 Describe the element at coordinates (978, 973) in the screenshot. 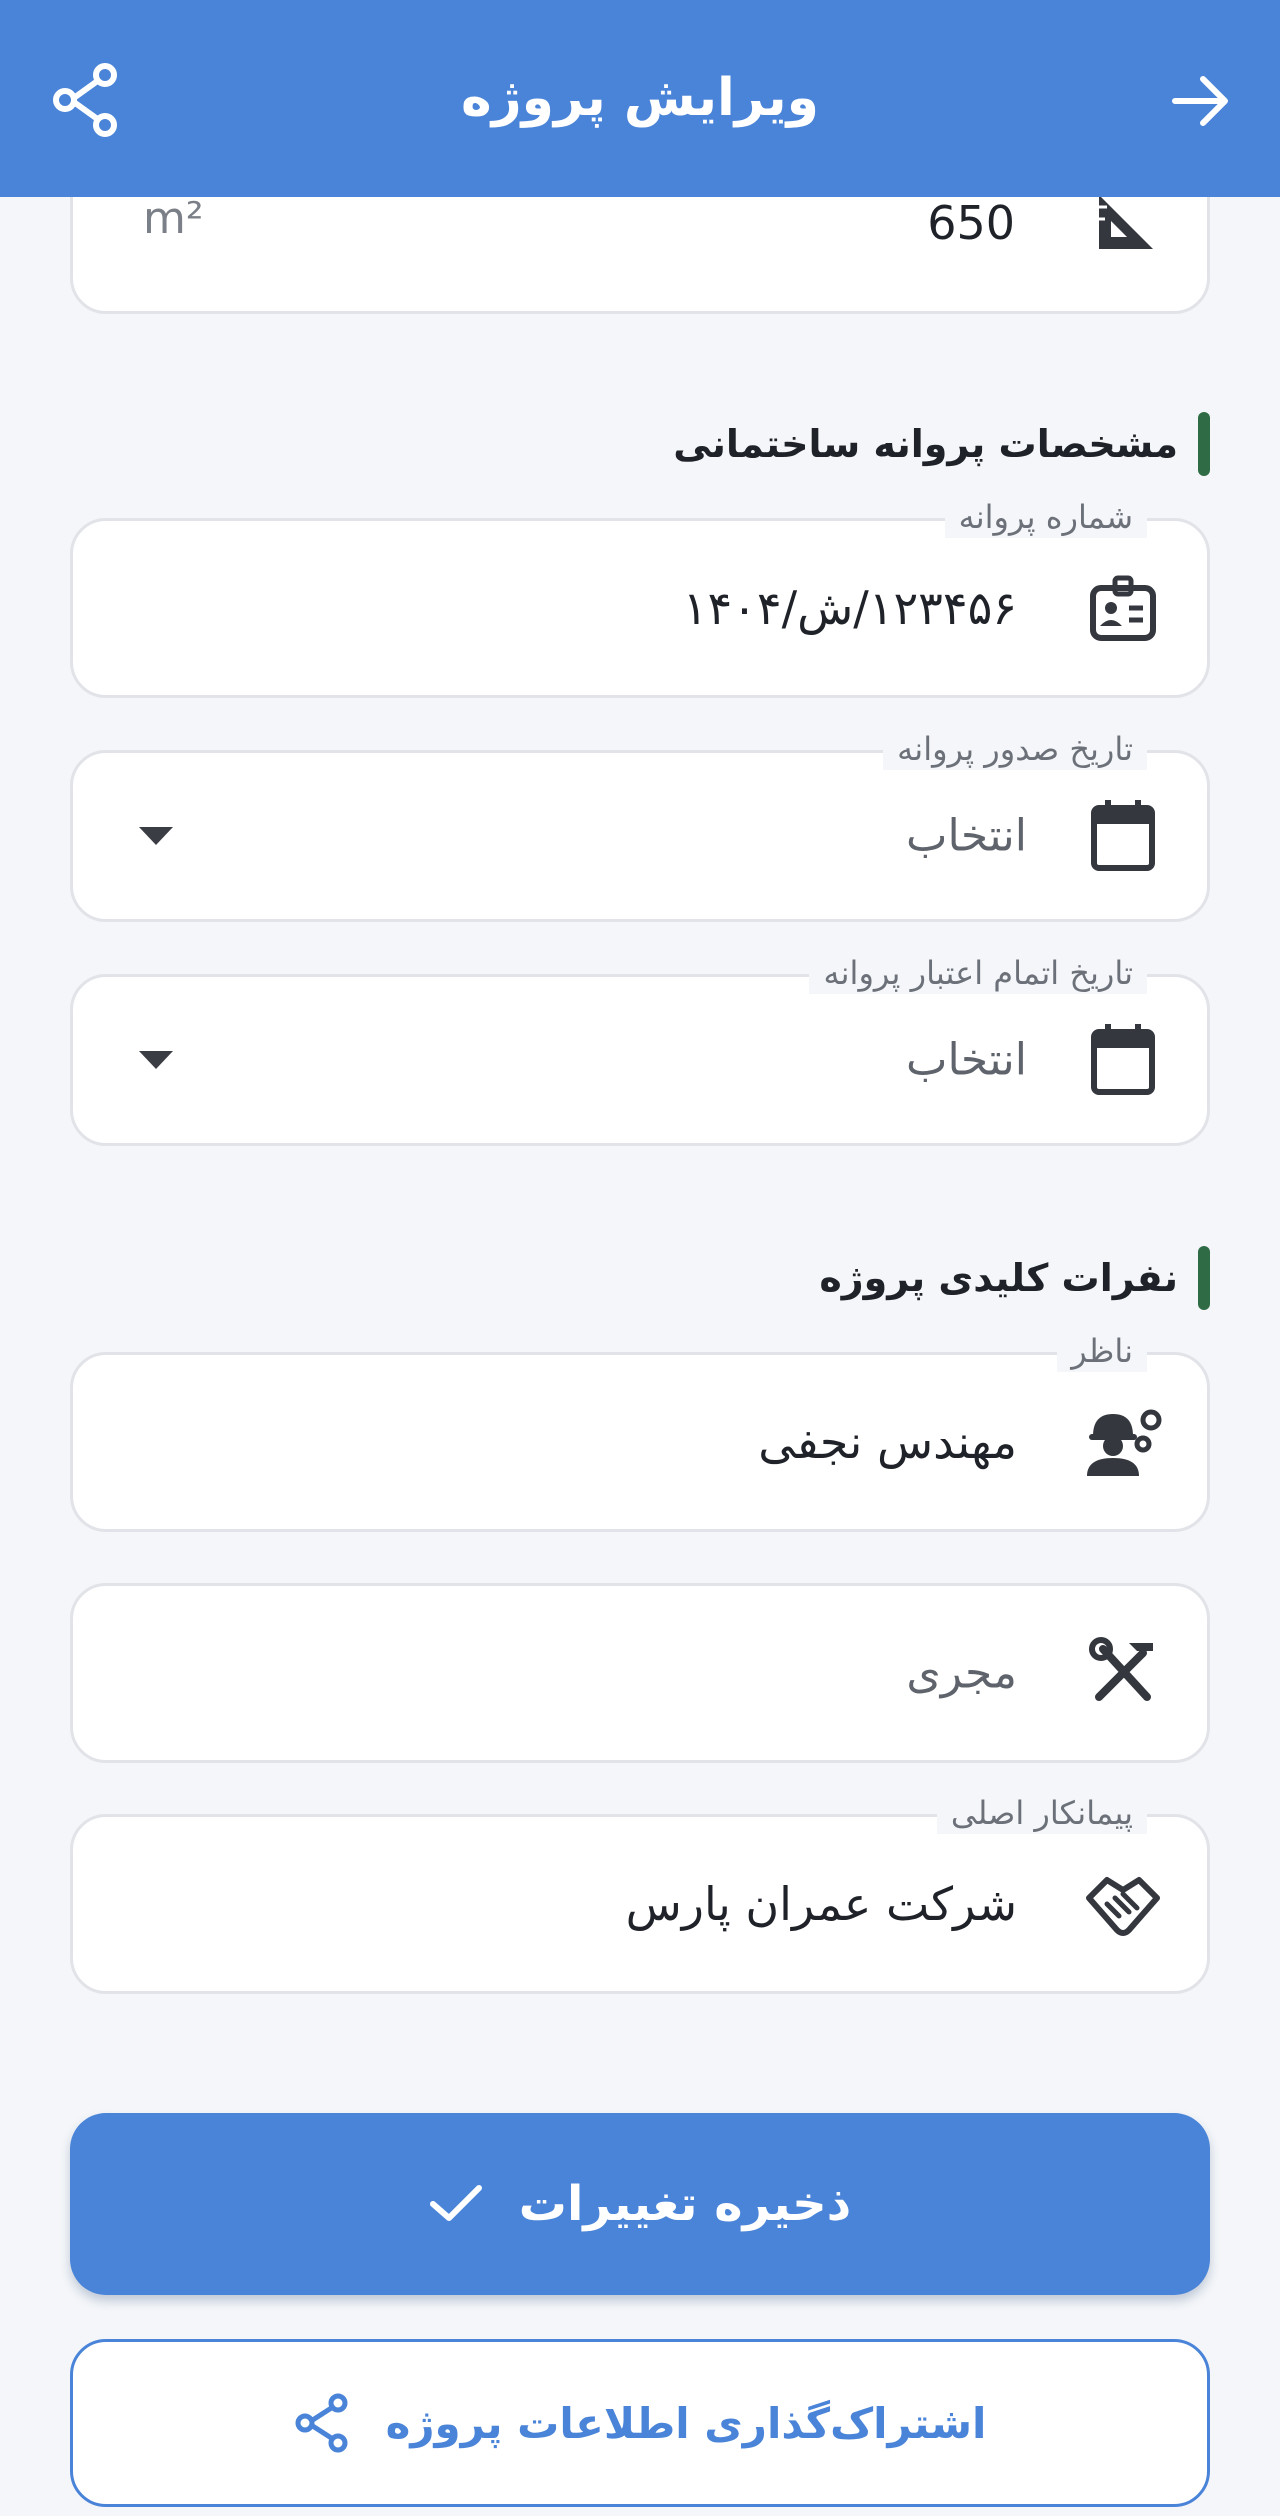

I see `expiry-date-label: تاریخ اتمام اعتبار پروانه` at that location.